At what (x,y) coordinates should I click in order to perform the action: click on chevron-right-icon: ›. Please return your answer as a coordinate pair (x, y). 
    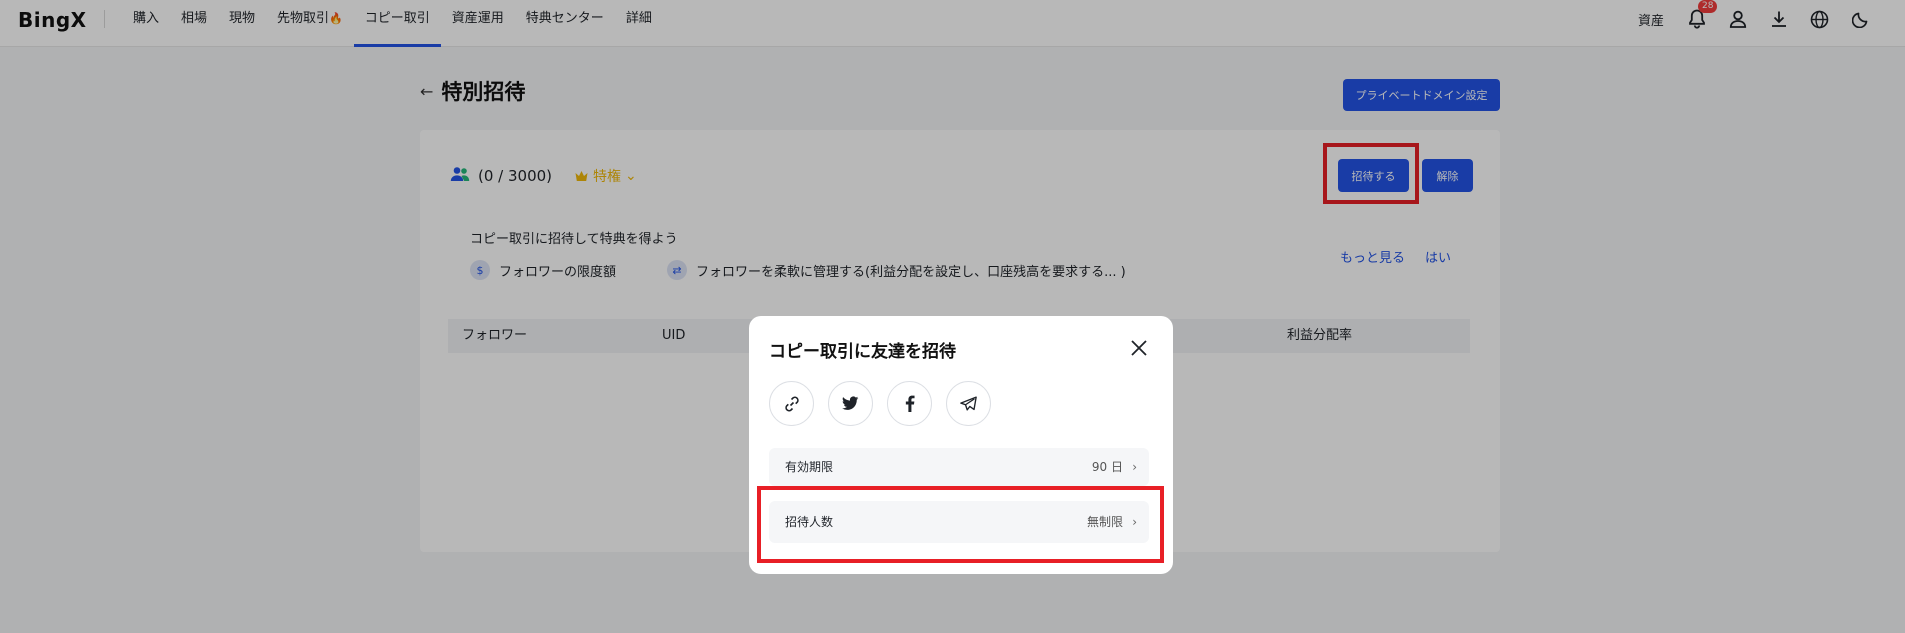
    Looking at the image, I should click on (1134, 467).